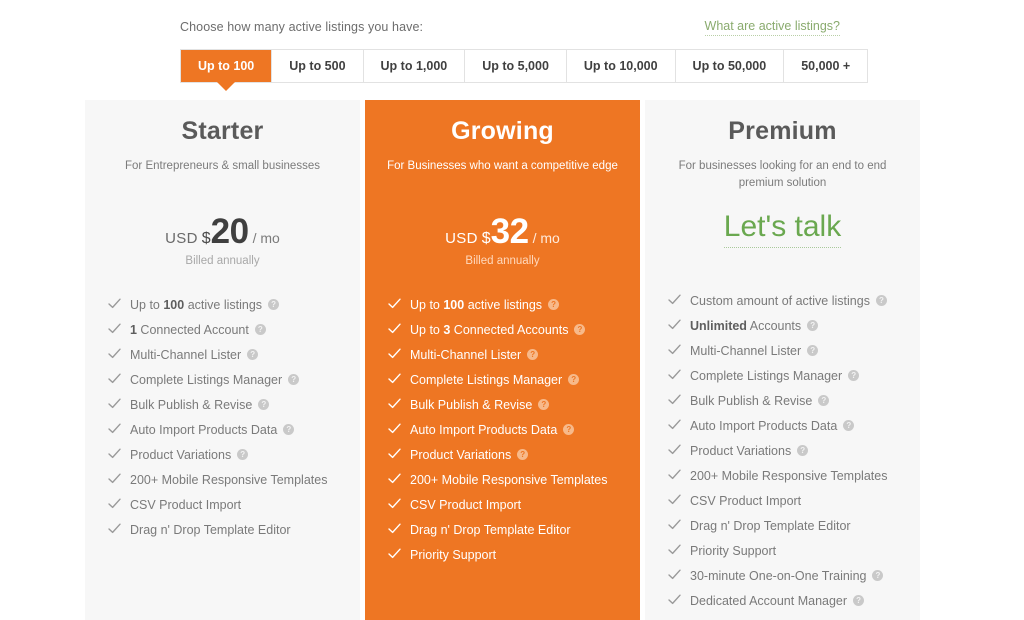 The height and width of the screenshot is (620, 1024). I want to click on plan-cta-block-premium: Let's talk, so click(782, 241).